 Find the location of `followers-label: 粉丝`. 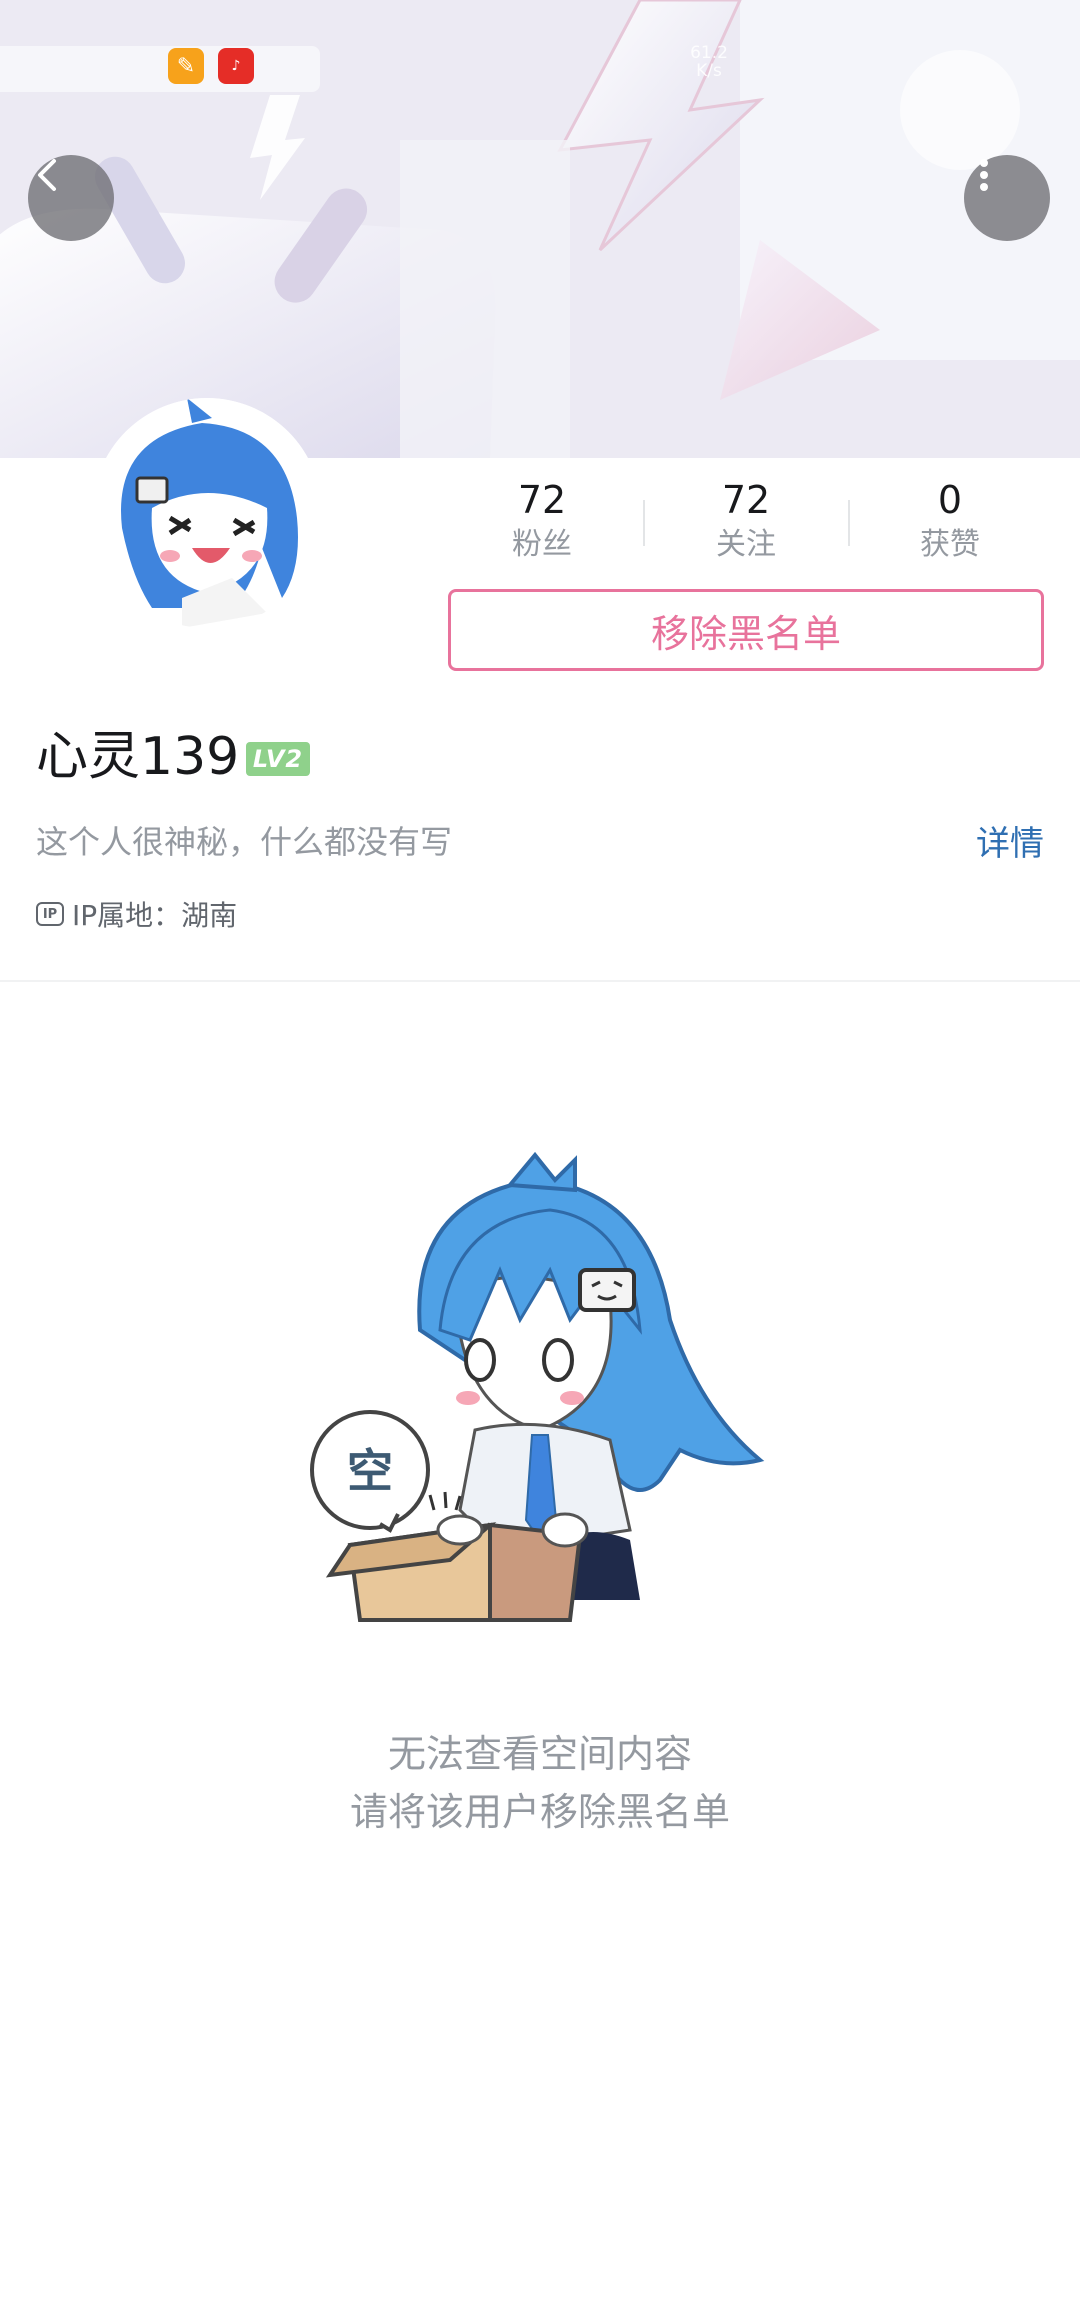

followers-label: 粉丝 is located at coordinates (542, 544).